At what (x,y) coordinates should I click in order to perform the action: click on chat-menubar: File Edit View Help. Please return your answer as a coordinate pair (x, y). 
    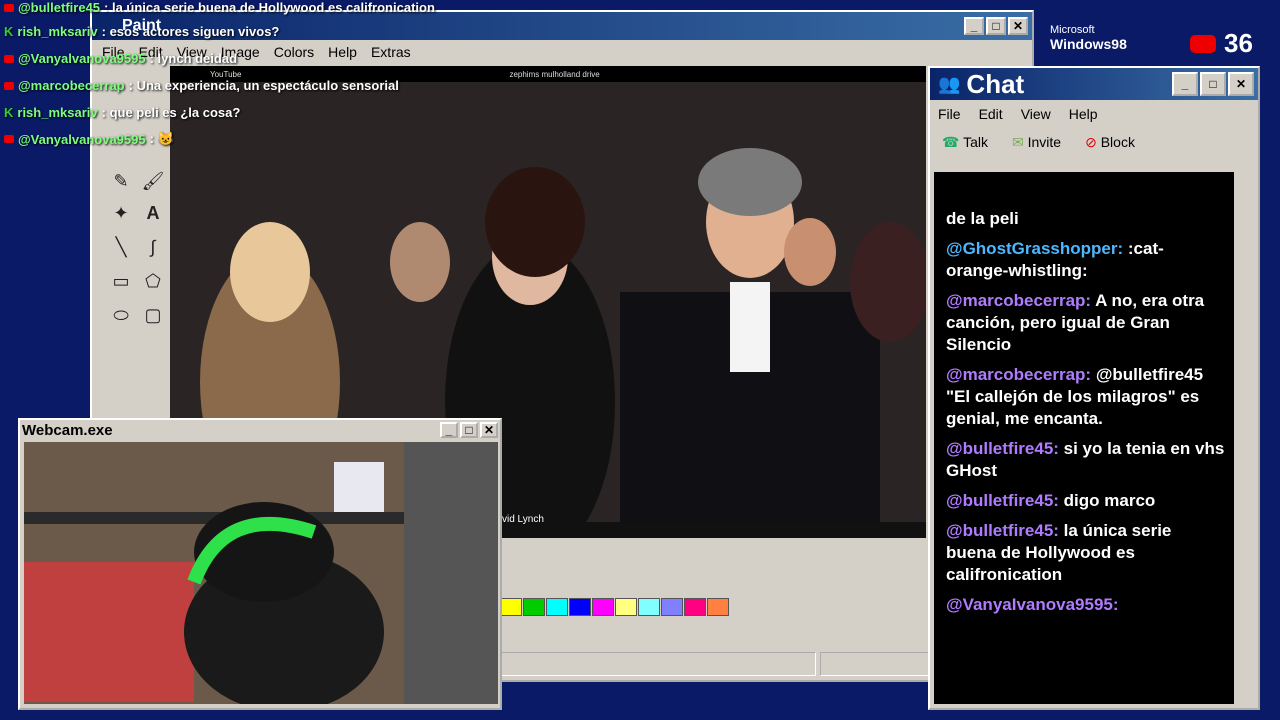
    Looking at the image, I should click on (1094, 114).